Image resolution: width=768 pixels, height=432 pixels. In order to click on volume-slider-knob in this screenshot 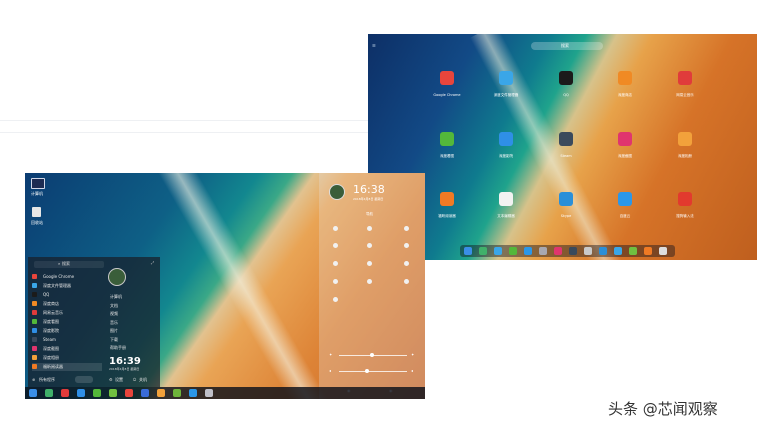, I will do `click(367, 371)`.